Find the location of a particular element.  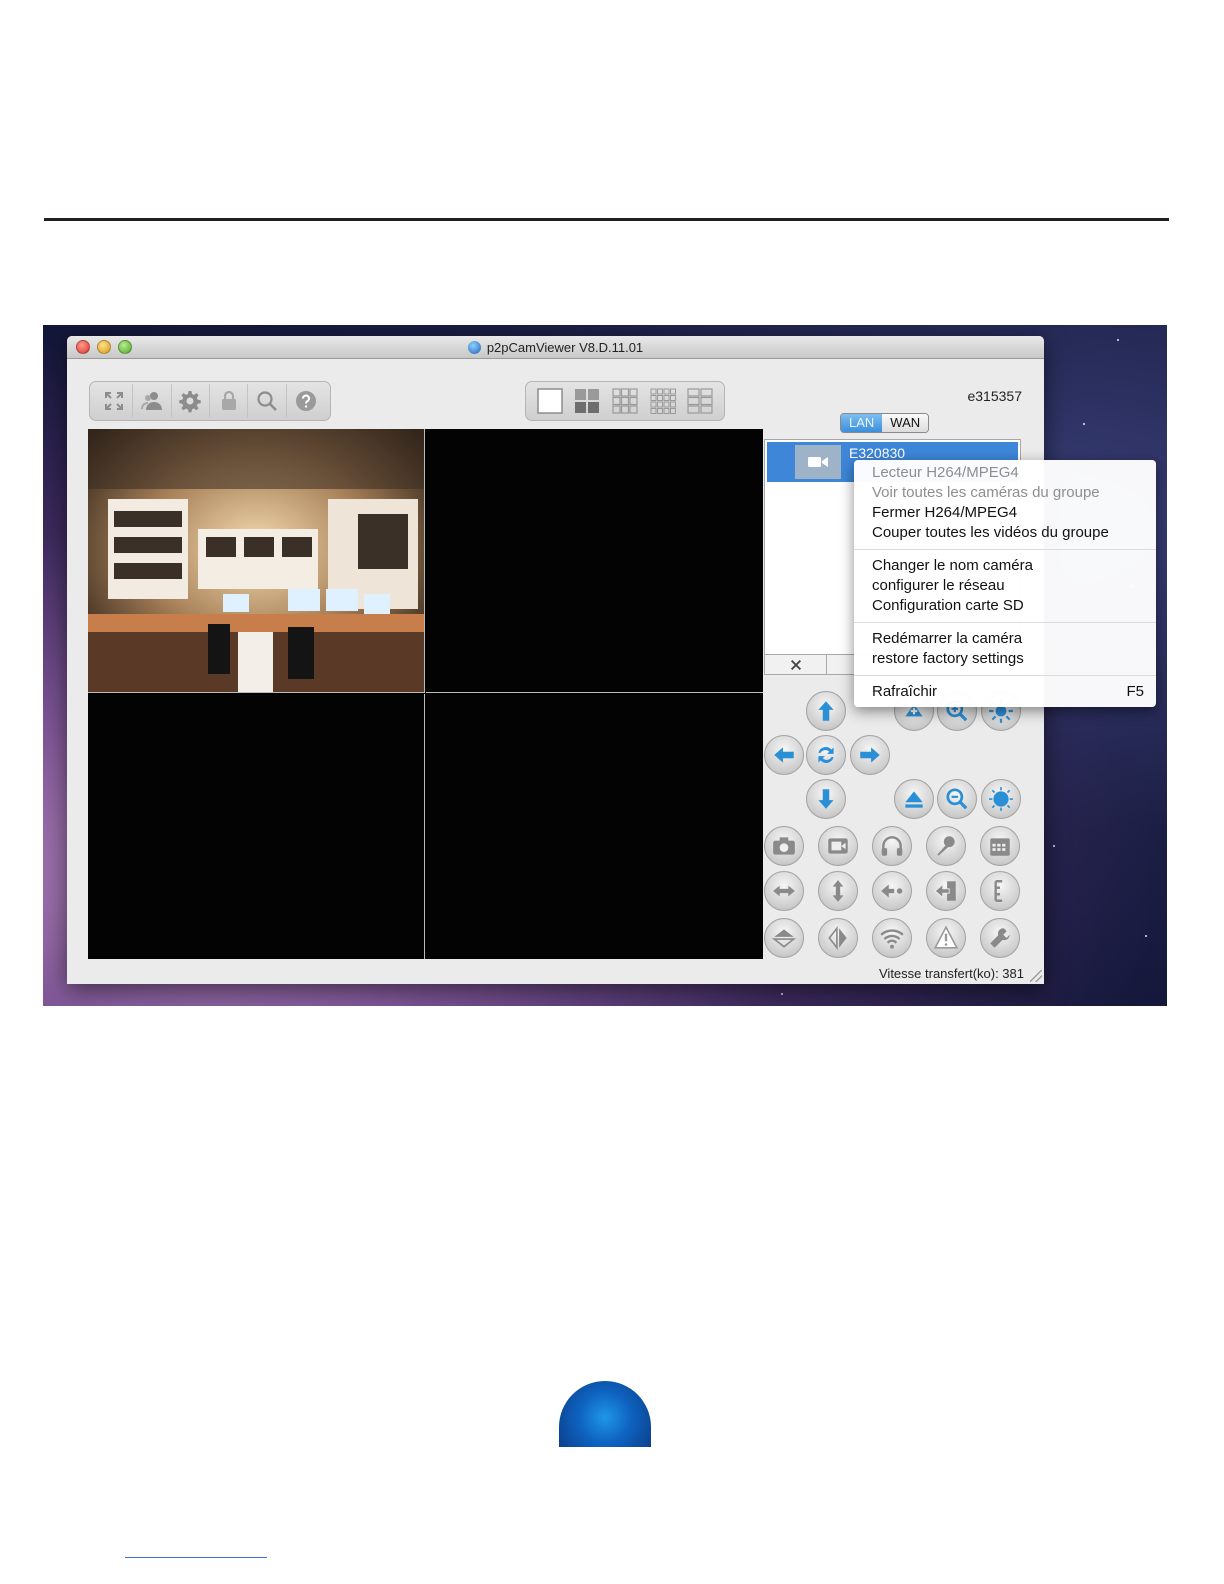

zoom-out-button is located at coordinates (957, 799).